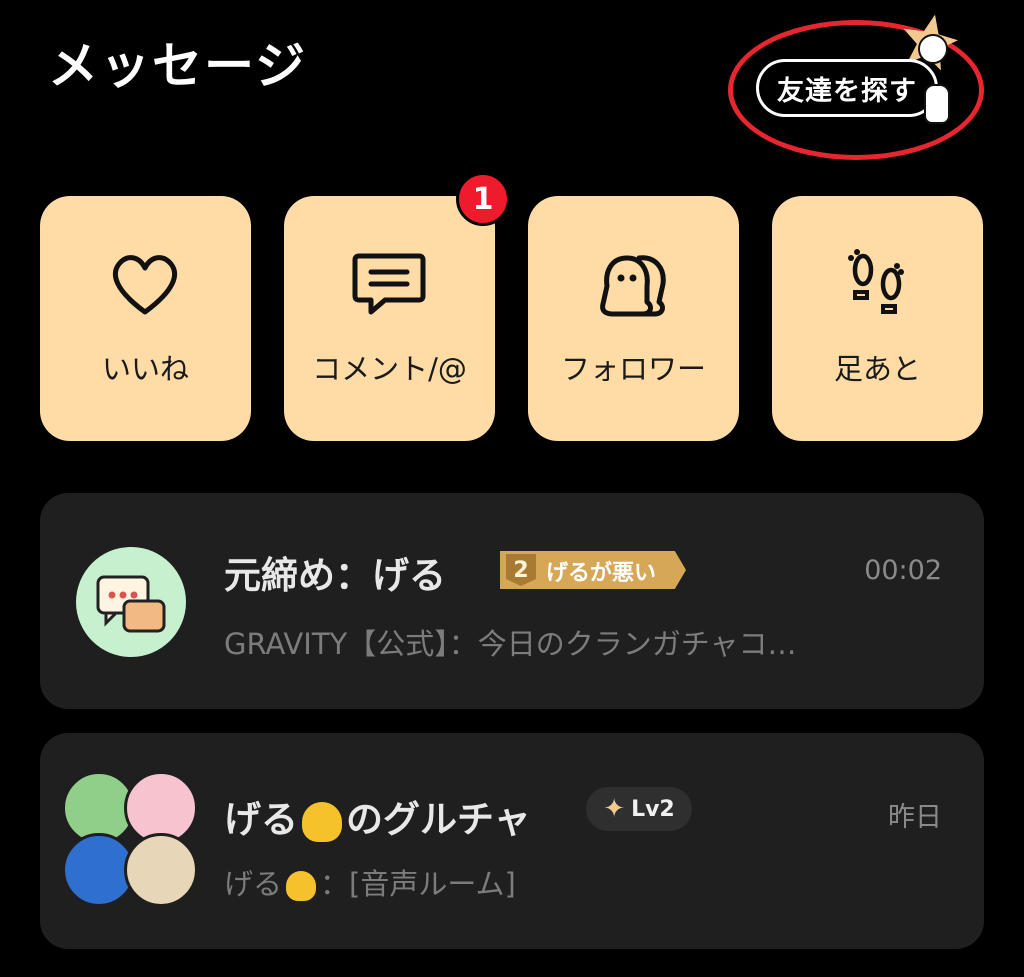 The height and width of the screenshot is (977, 1024). What do you see at coordinates (937, 104) in the screenshot?
I see `pointing-hand-icon` at bounding box center [937, 104].